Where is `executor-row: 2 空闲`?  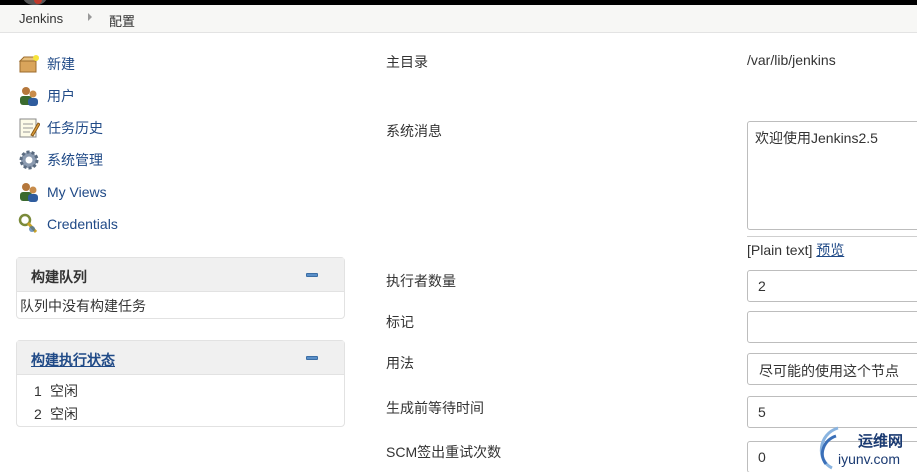 executor-row: 2 空闲 is located at coordinates (180, 413).